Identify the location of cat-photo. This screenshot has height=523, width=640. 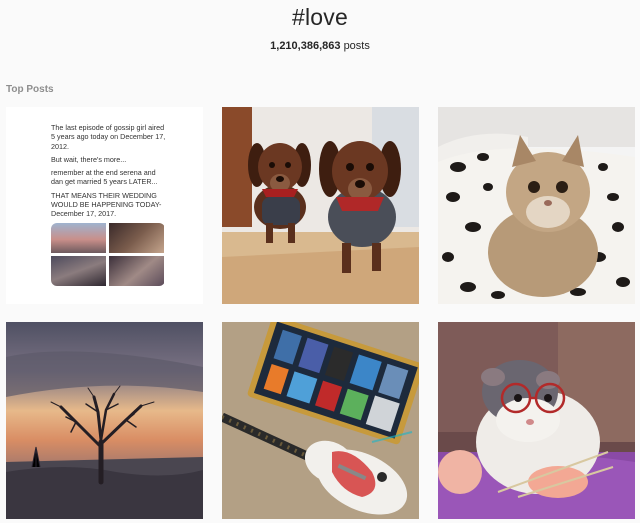
(536, 205).